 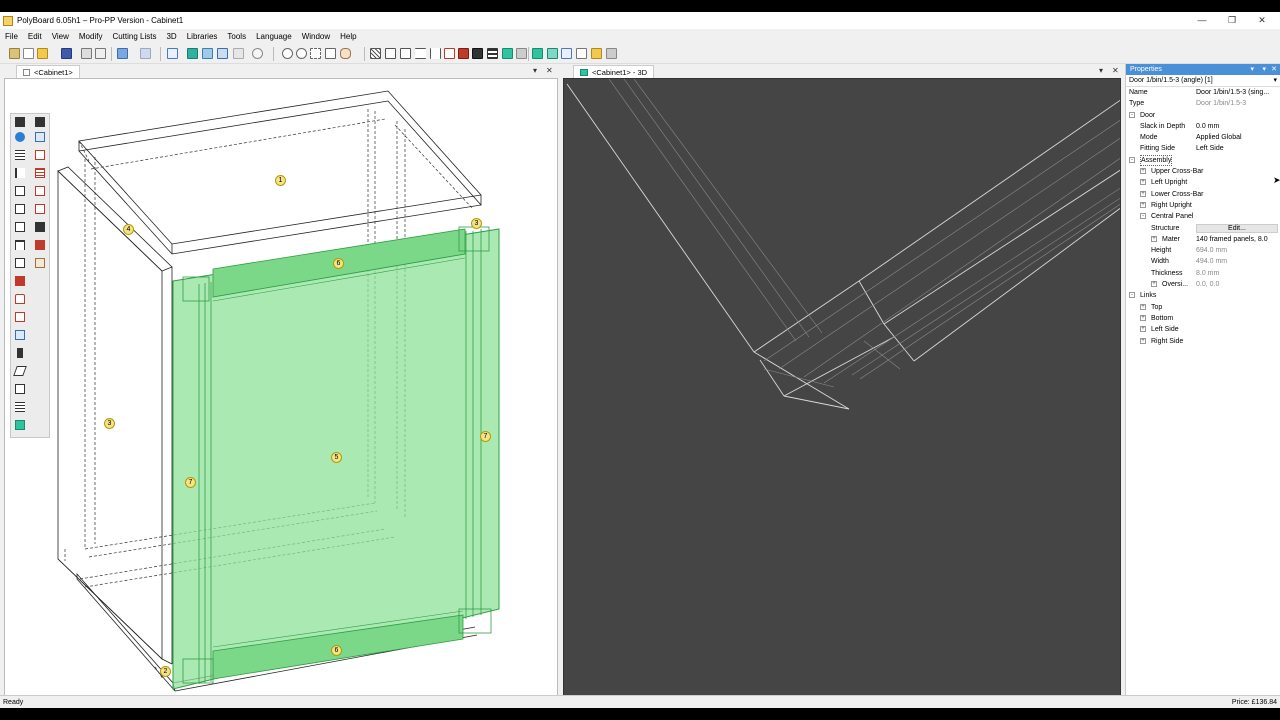 I want to click on parallelogram-icon, so click(x=20, y=371).